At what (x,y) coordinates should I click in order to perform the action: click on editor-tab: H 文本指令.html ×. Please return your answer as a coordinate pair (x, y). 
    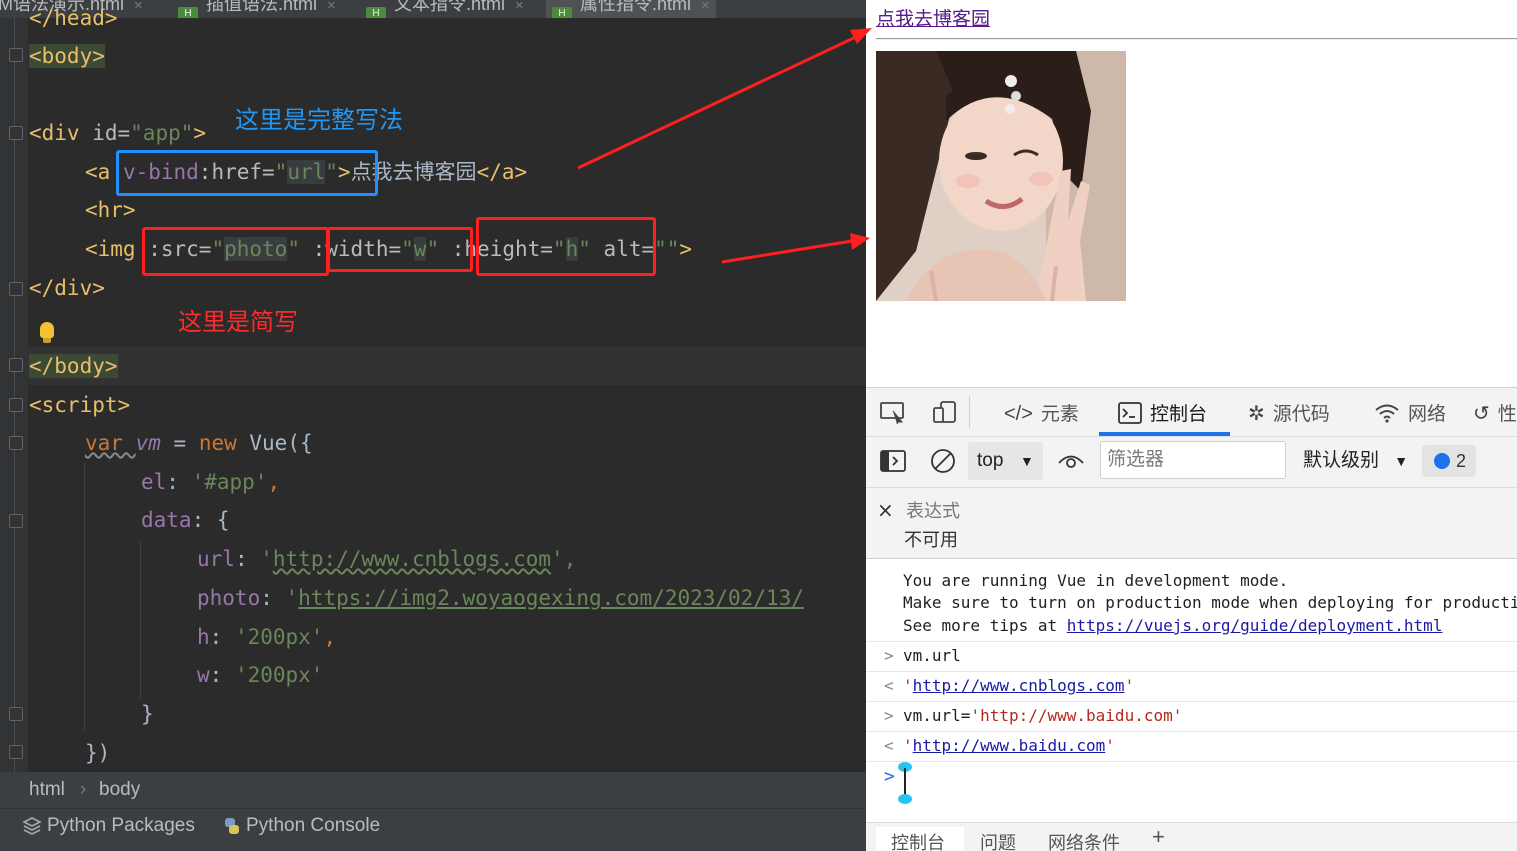
    Looking at the image, I should click on (445, 9).